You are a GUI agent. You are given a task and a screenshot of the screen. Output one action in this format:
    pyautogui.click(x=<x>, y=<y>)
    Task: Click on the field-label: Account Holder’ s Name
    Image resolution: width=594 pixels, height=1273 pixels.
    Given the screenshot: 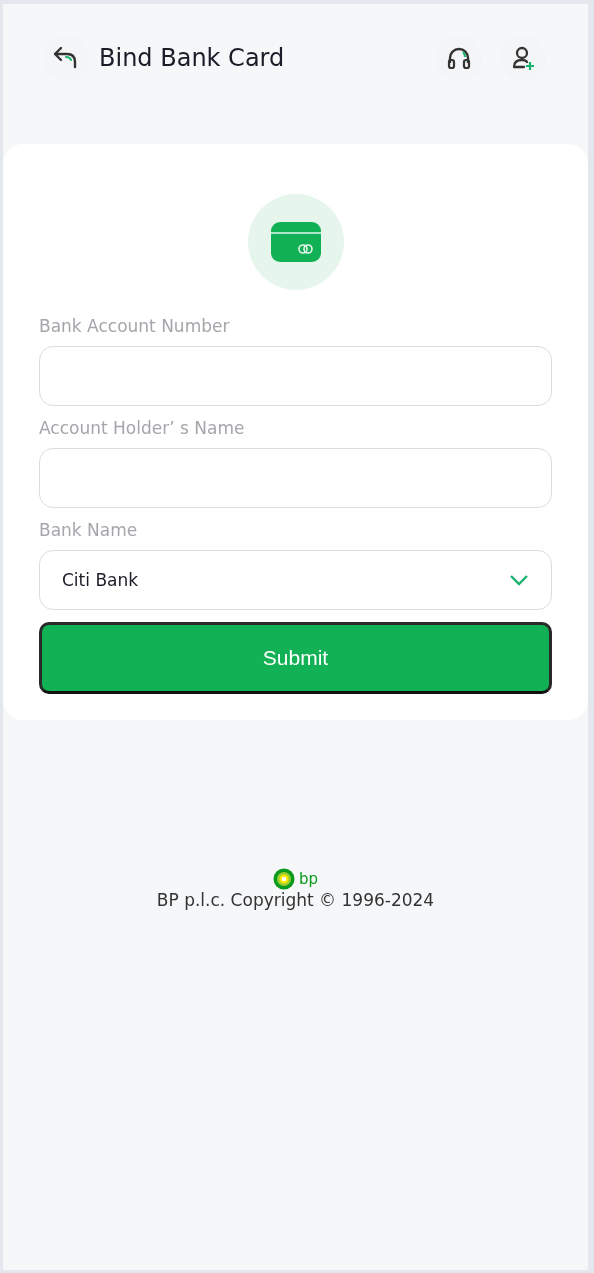 What is the action you would take?
    pyautogui.click(x=142, y=428)
    